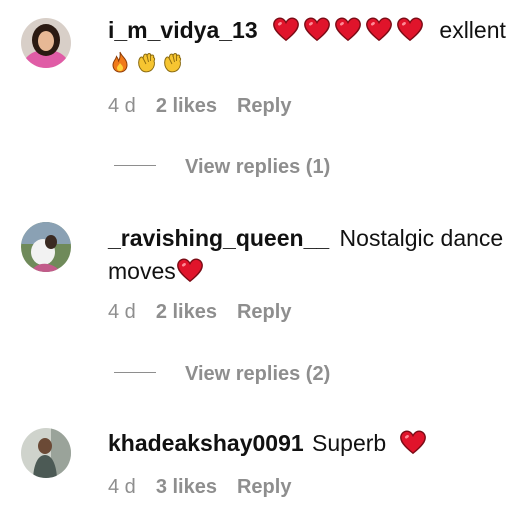 This screenshot has width=528, height=511. I want to click on comment-body: exllent, so click(472, 30).